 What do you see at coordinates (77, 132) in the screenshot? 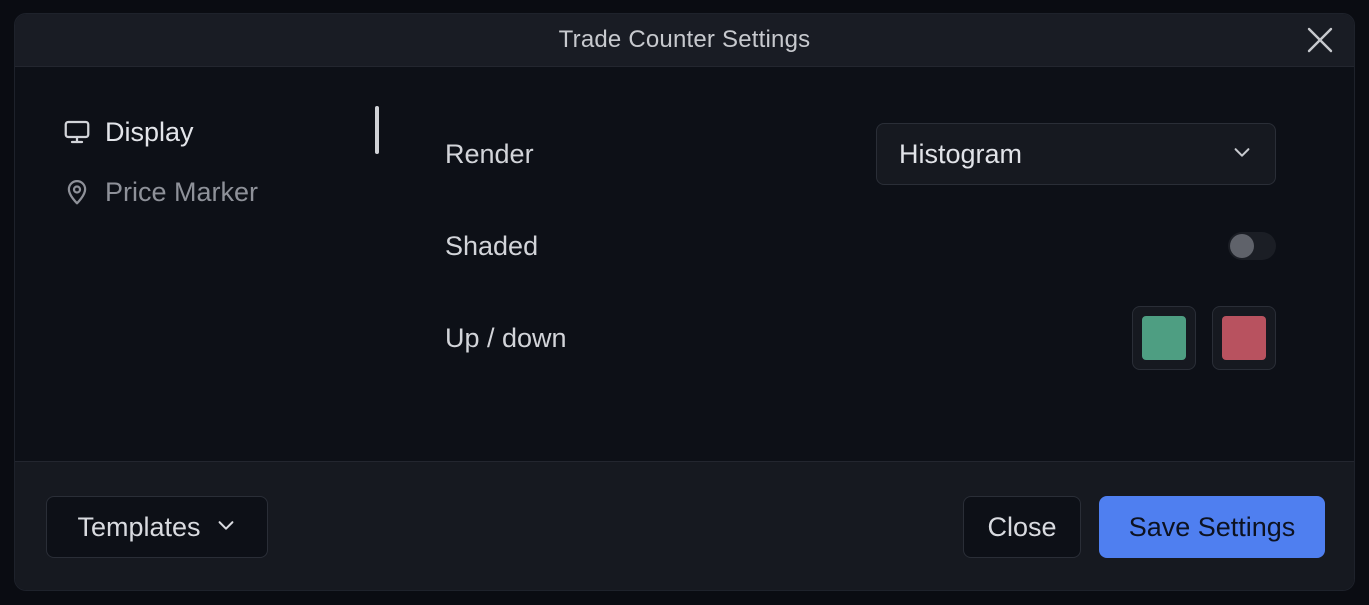
I see `monitor-icon` at bounding box center [77, 132].